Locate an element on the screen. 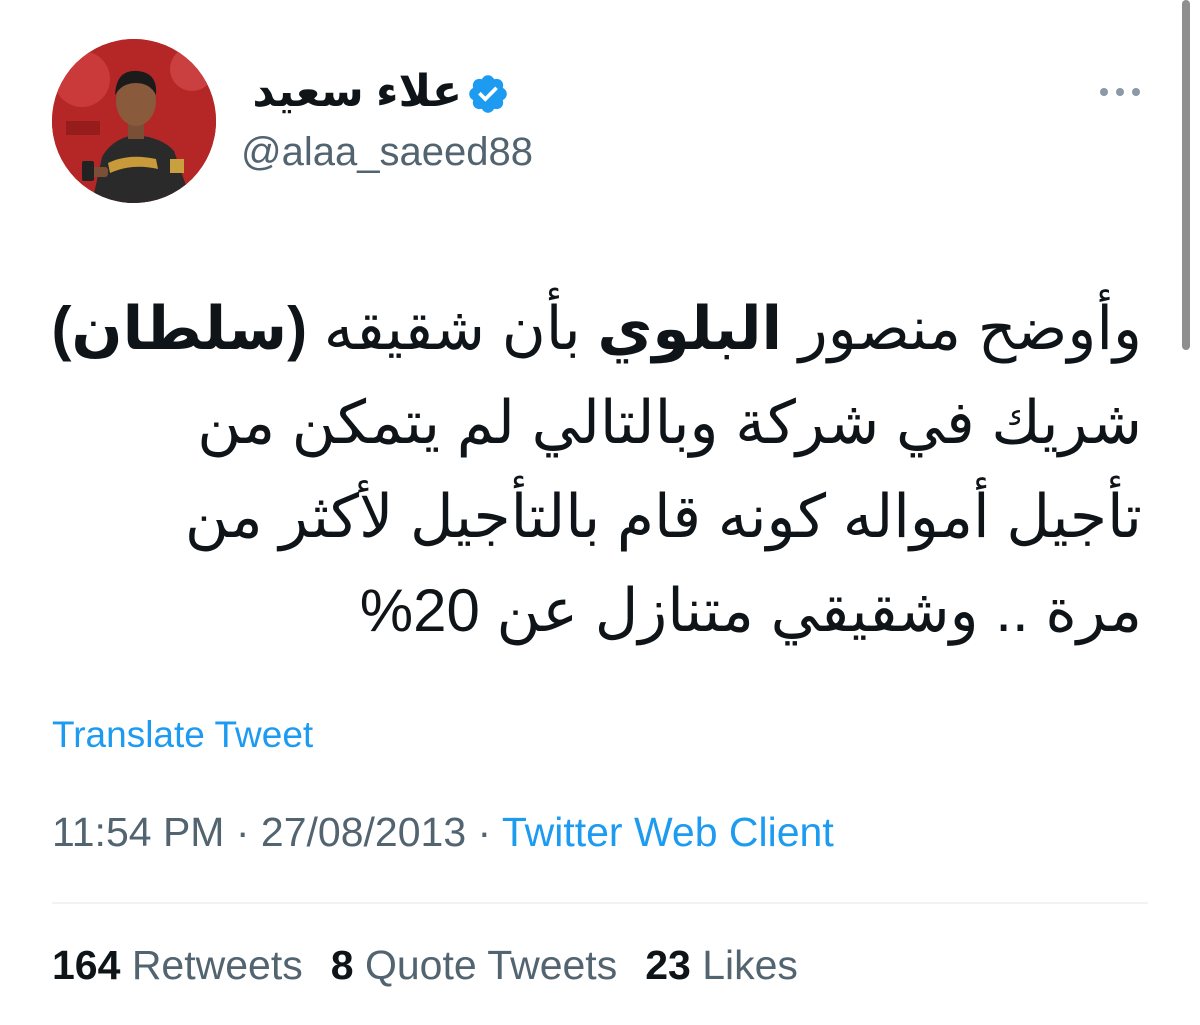 Image resolution: width=1200 pixels, height=1025 pixels. tweet-line: تأجيل أمواله كونه قام بالتأجيل لأكثر من is located at coordinates (663, 516).